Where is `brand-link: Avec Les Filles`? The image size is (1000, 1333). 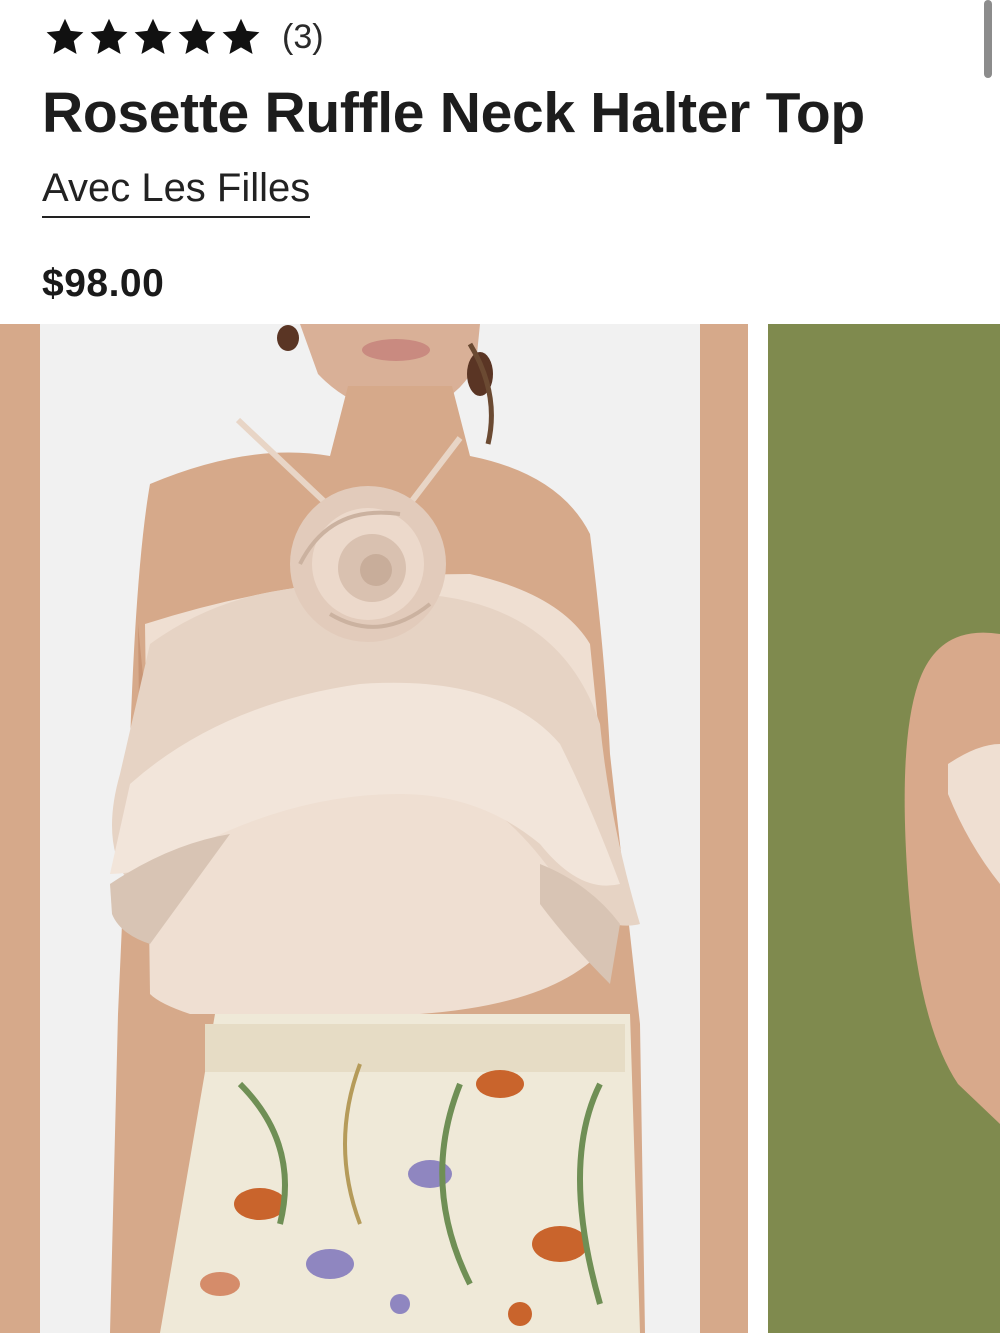
brand-link: Avec Les Filles is located at coordinates (176, 192).